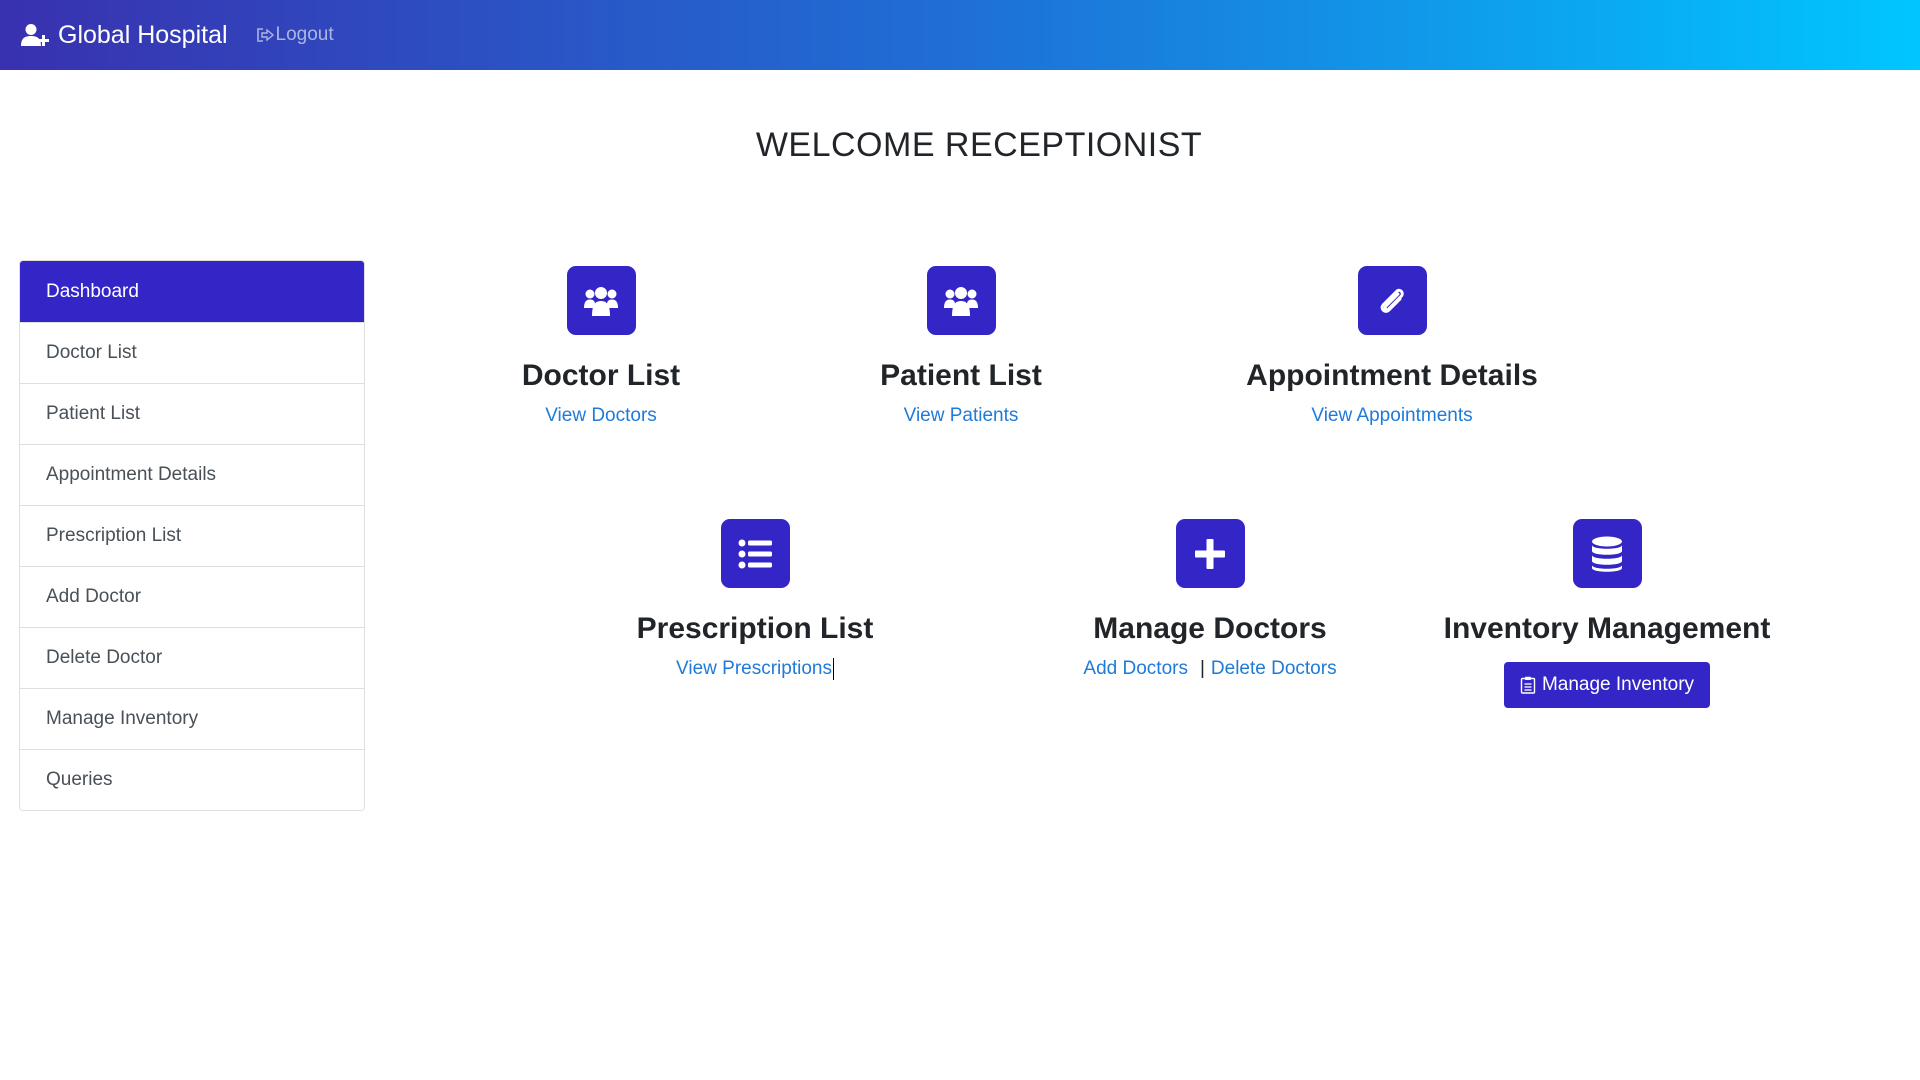  What do you see at coordinates (961, 375) in the screenshot?
I see `patient-list-title: Patient List` at bounding box center [961, 375].